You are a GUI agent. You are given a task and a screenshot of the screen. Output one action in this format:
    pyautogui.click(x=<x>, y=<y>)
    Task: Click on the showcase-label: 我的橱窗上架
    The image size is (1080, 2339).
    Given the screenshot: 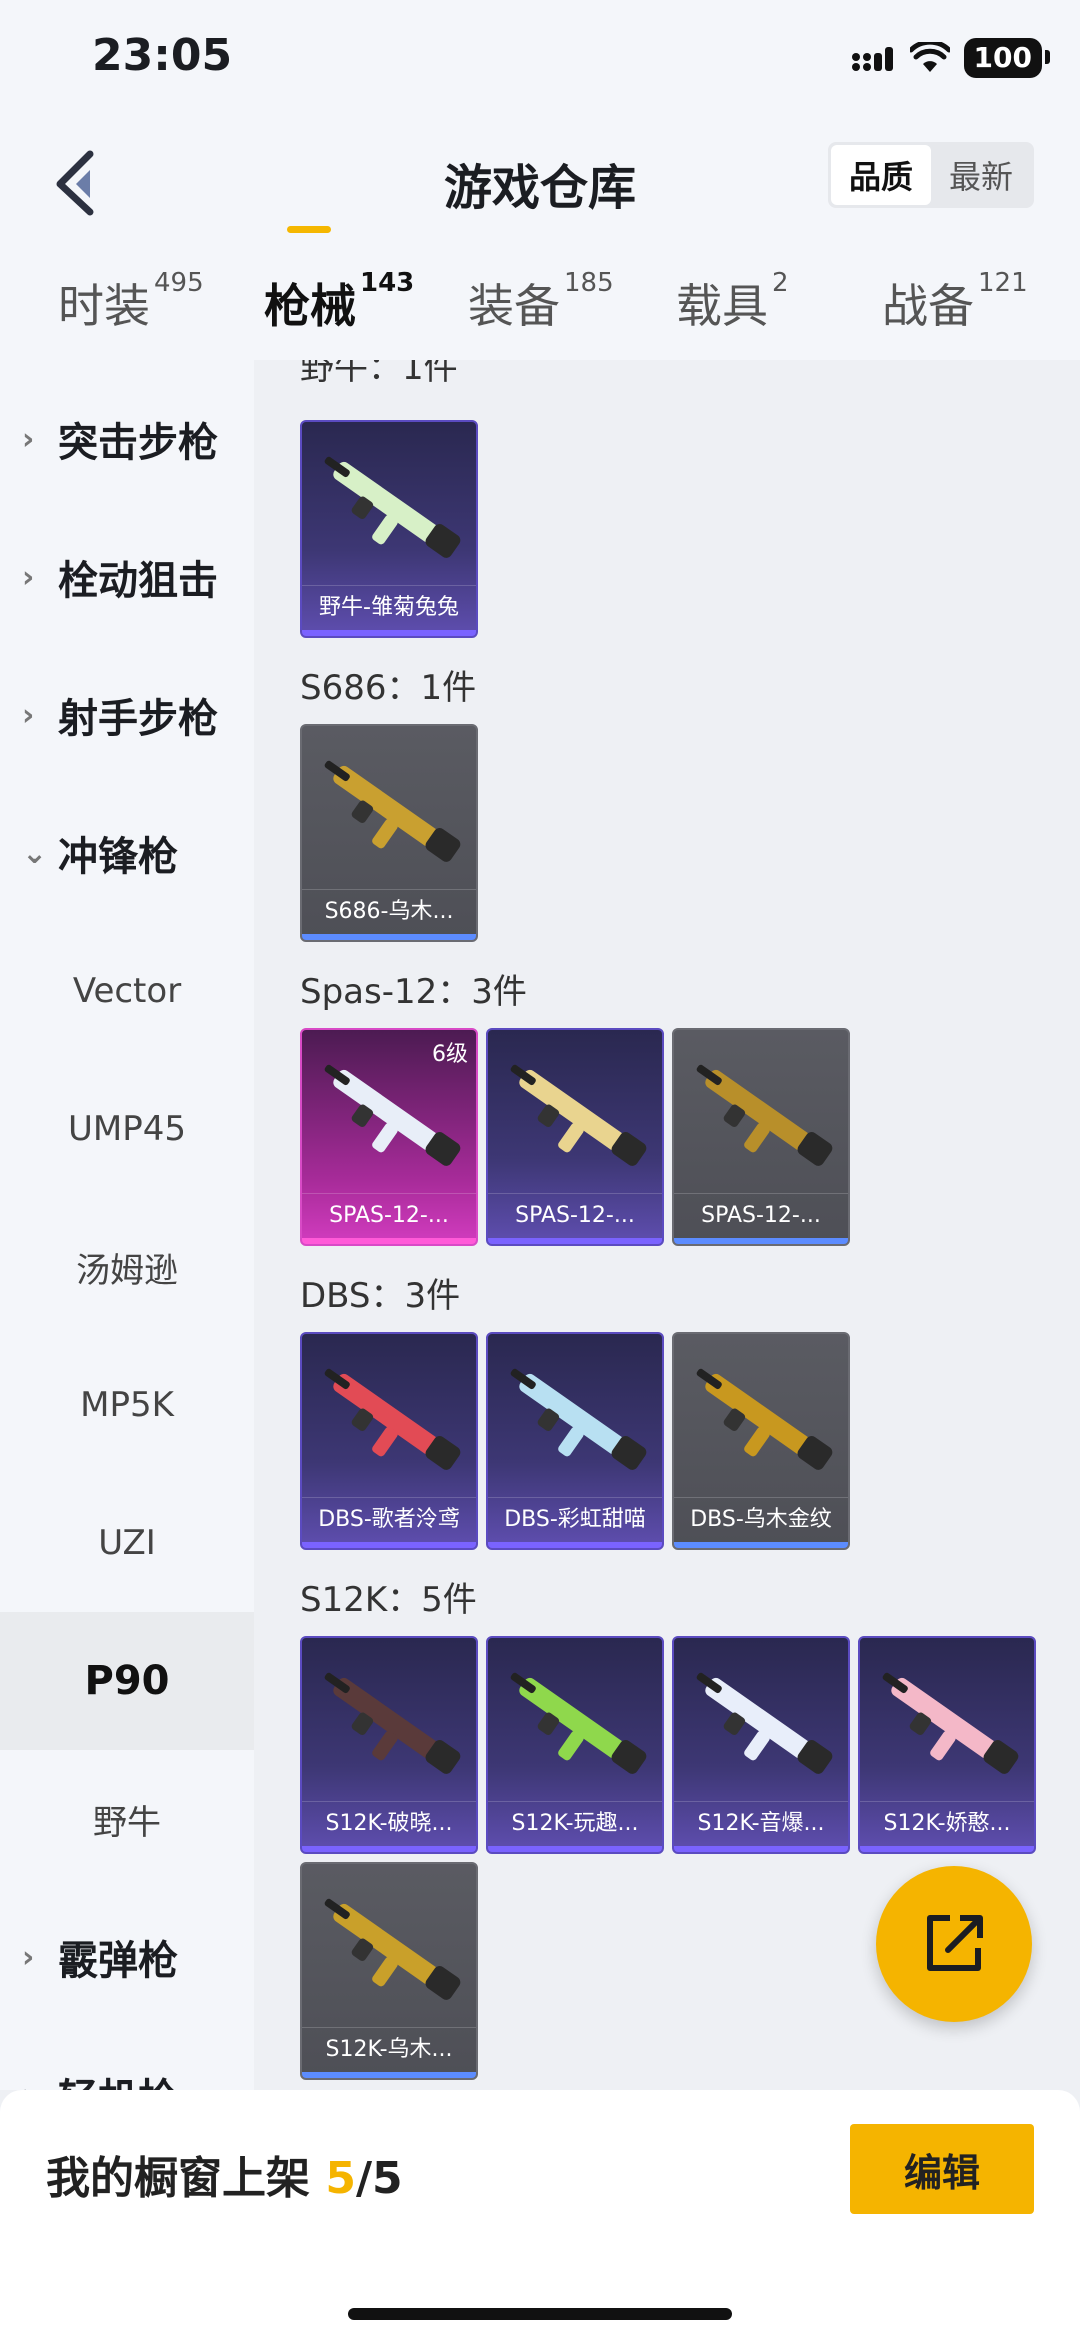 What is the action you would take?
    pyautogui.click(x=178, y=2178)
    